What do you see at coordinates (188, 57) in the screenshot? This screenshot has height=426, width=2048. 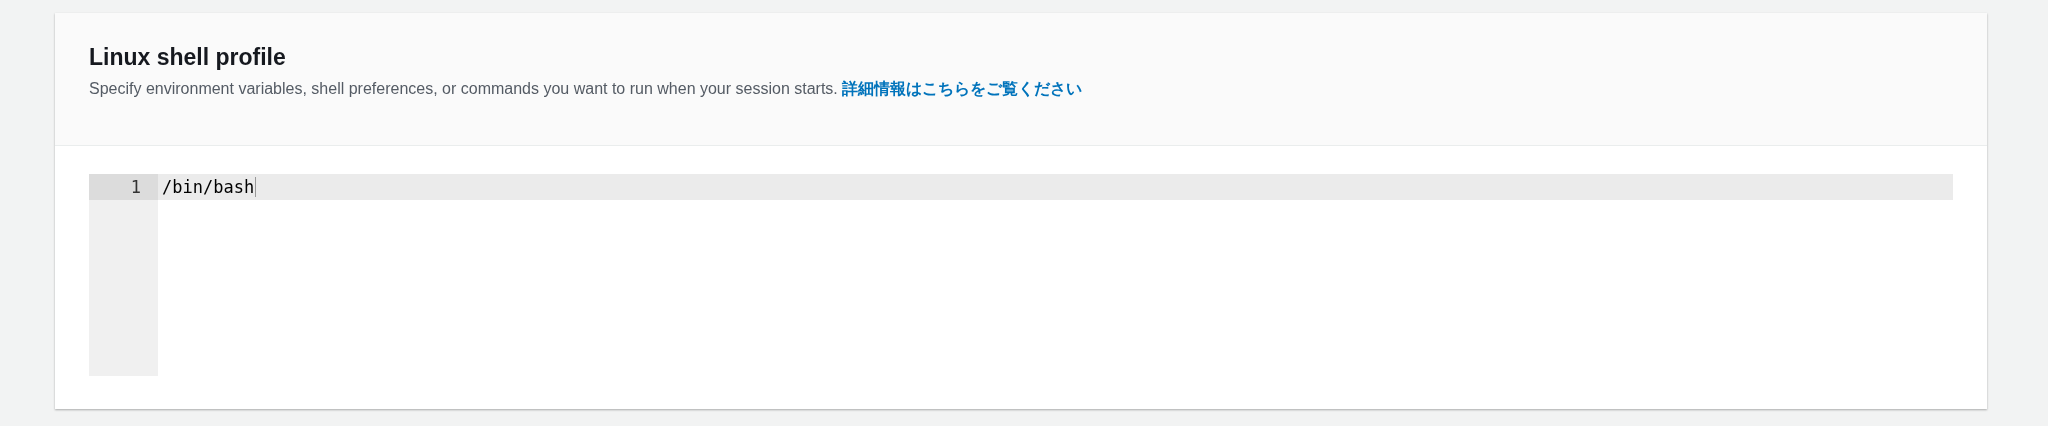 I see `panel-title: Linux shell profile` at bounding box center [188, 57].